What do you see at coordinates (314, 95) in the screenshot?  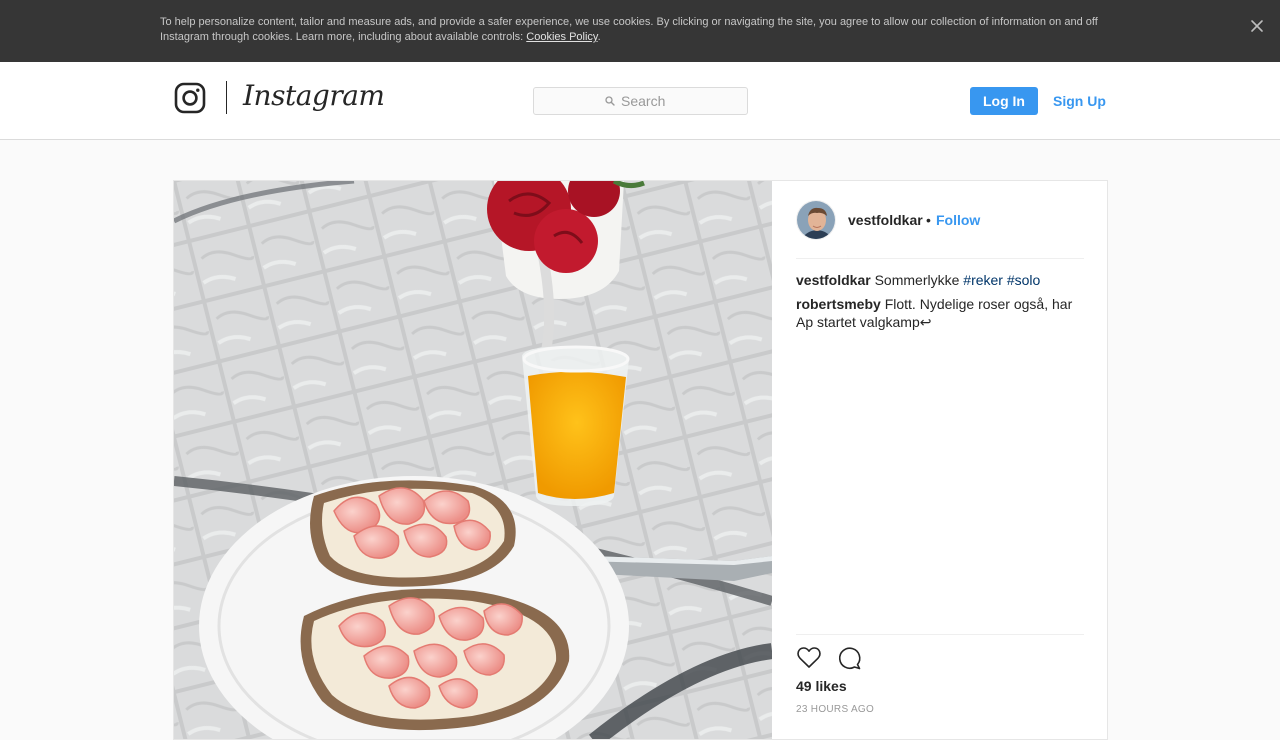 I see `instagram-wordmark: Instagram` at bounding box center [314, 95].